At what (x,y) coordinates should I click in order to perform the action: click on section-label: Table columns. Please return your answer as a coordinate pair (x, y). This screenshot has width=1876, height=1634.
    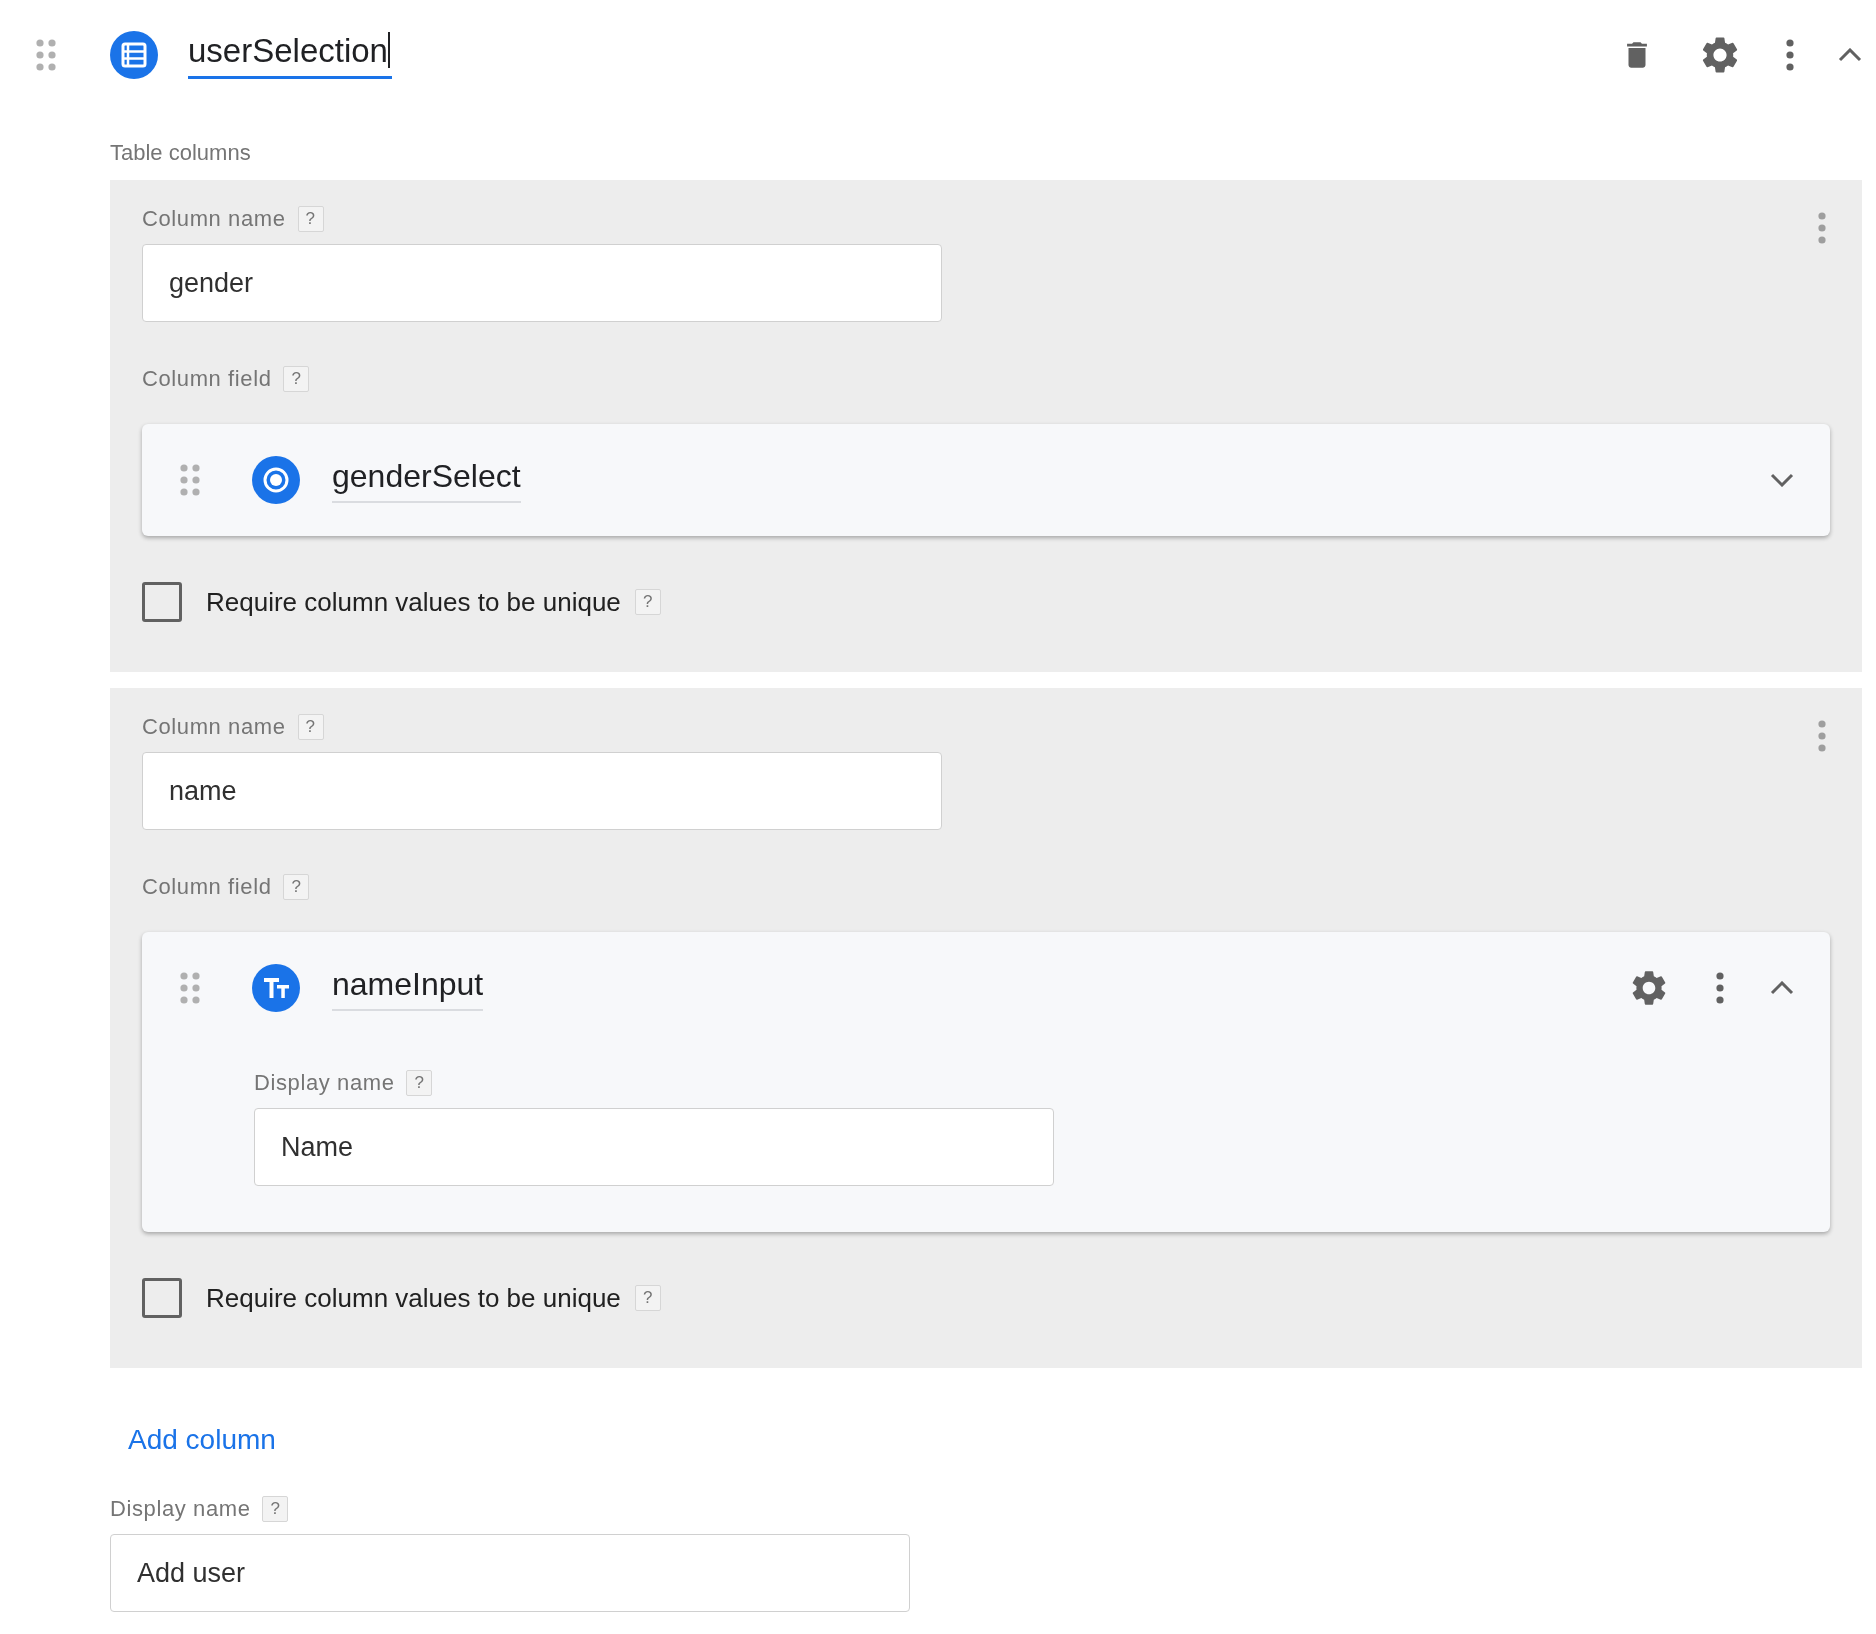
    Looking at the image, I should click on (181, 153).